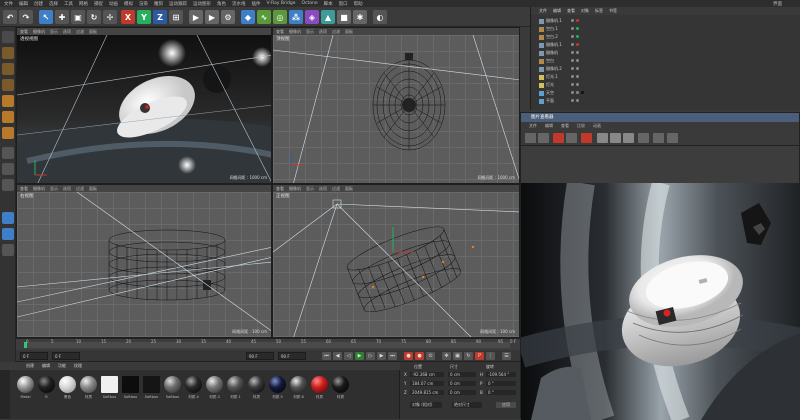 This screenshot has height=420, width=800. What do you see at coordinates (221, 4) in the screenshot?
I see `menu-character: 角色` at bounding box center [221, 4].